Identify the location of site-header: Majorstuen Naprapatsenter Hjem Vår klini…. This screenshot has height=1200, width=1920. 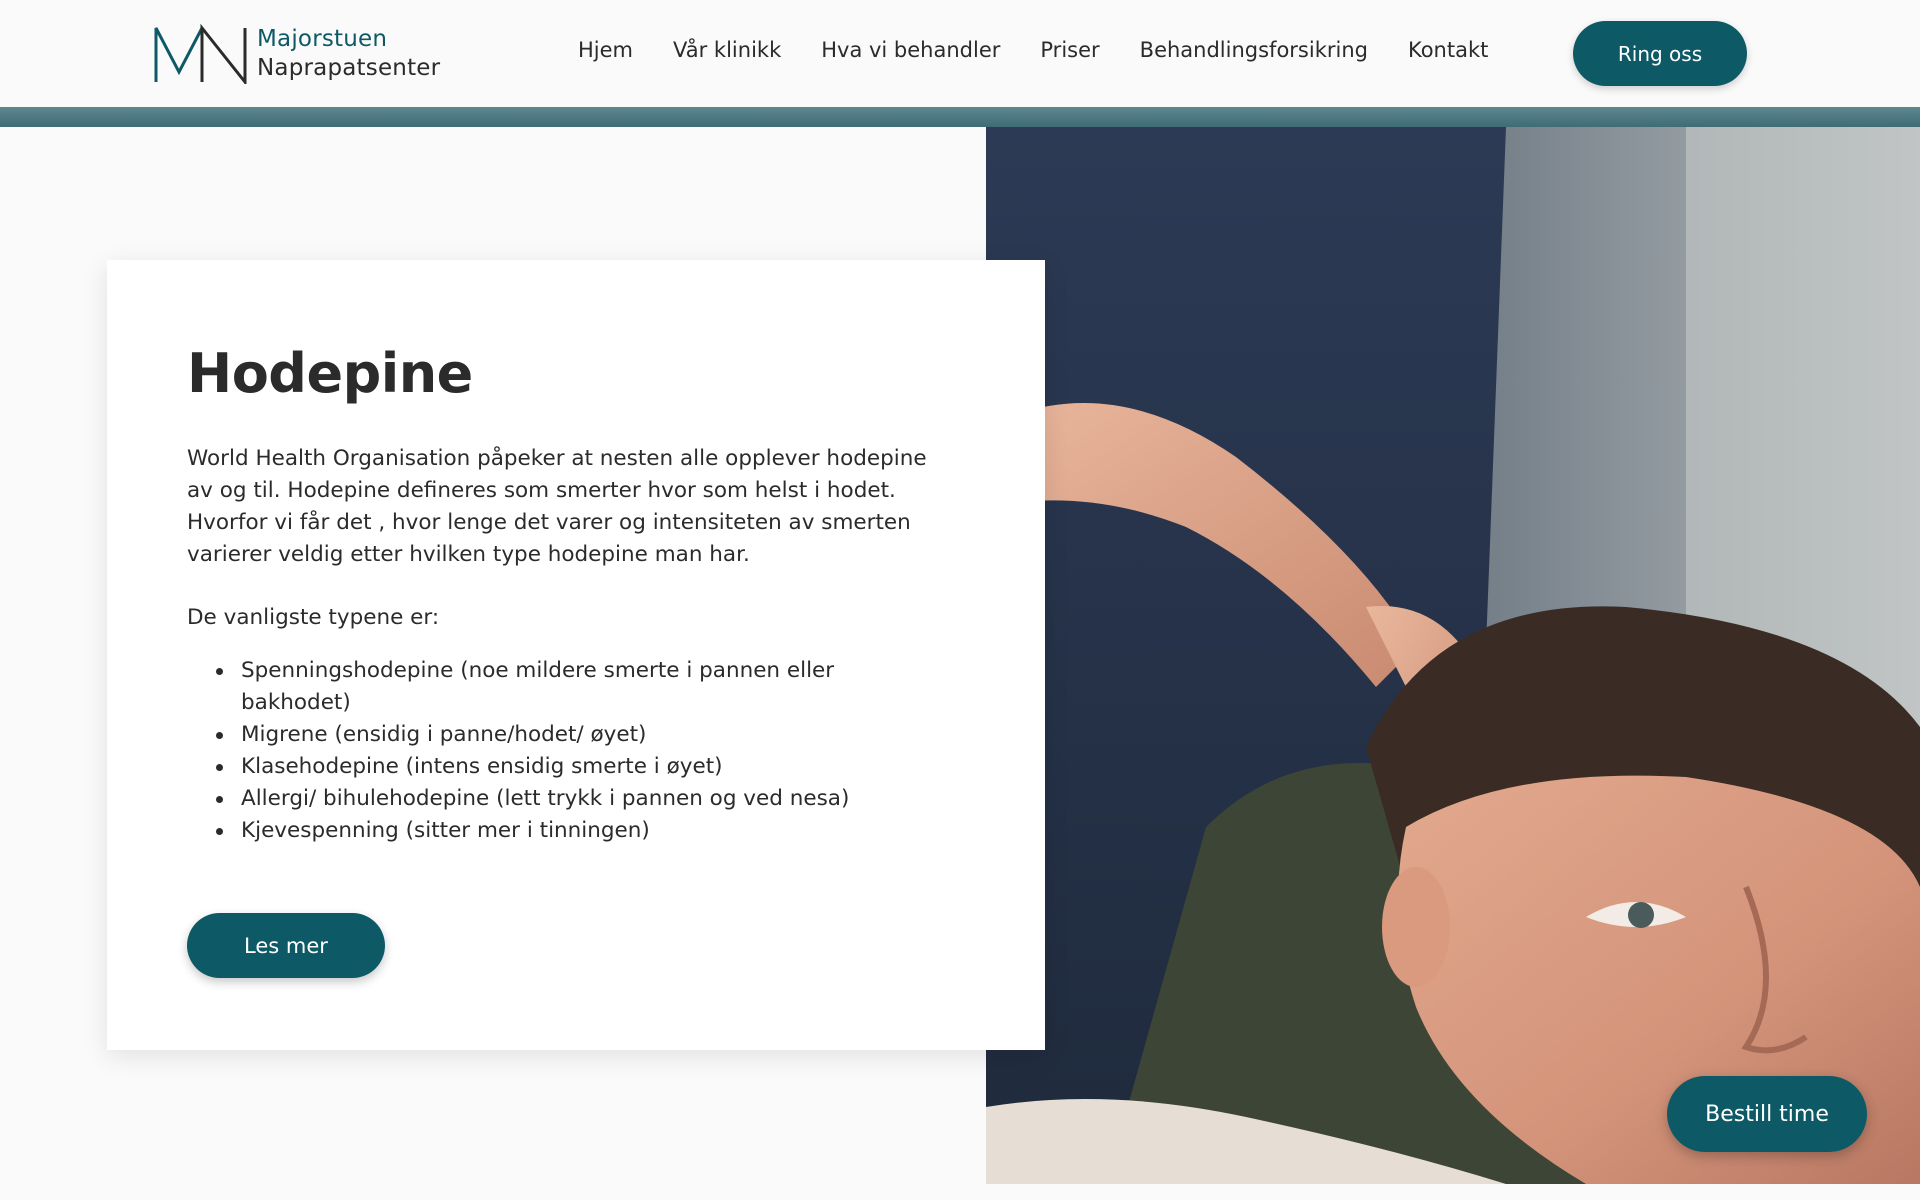
(960, 53).